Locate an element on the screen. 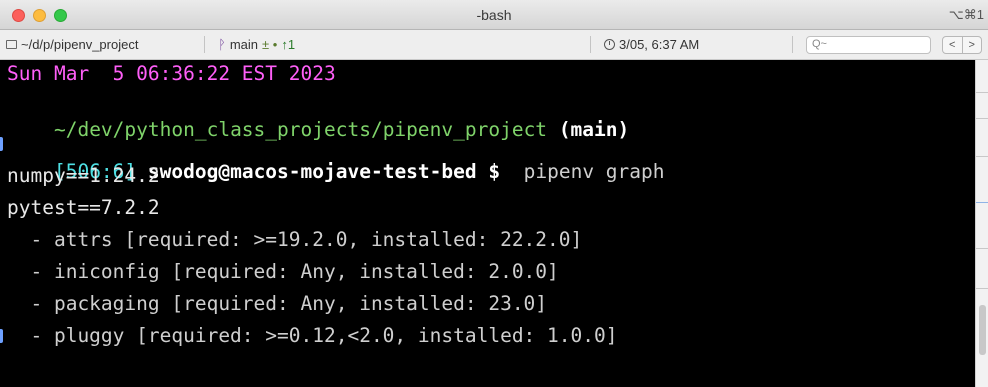 The width and height of the screenshot is (988, 387). search-navigation: < > is located at coordinates (962, 45).